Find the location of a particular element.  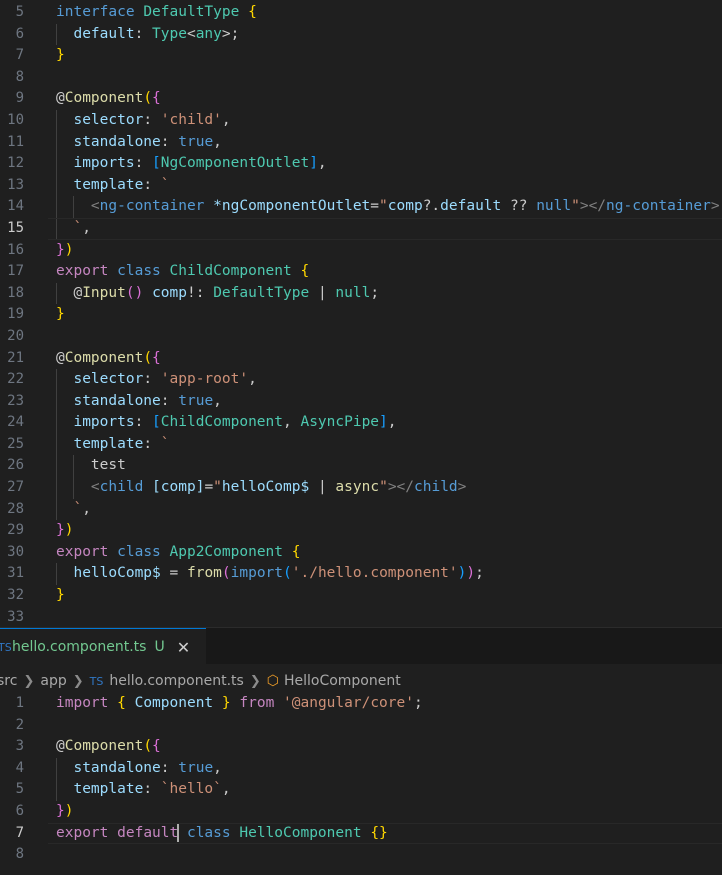

close-icon: ✕ is located at coordinates (183, 647).